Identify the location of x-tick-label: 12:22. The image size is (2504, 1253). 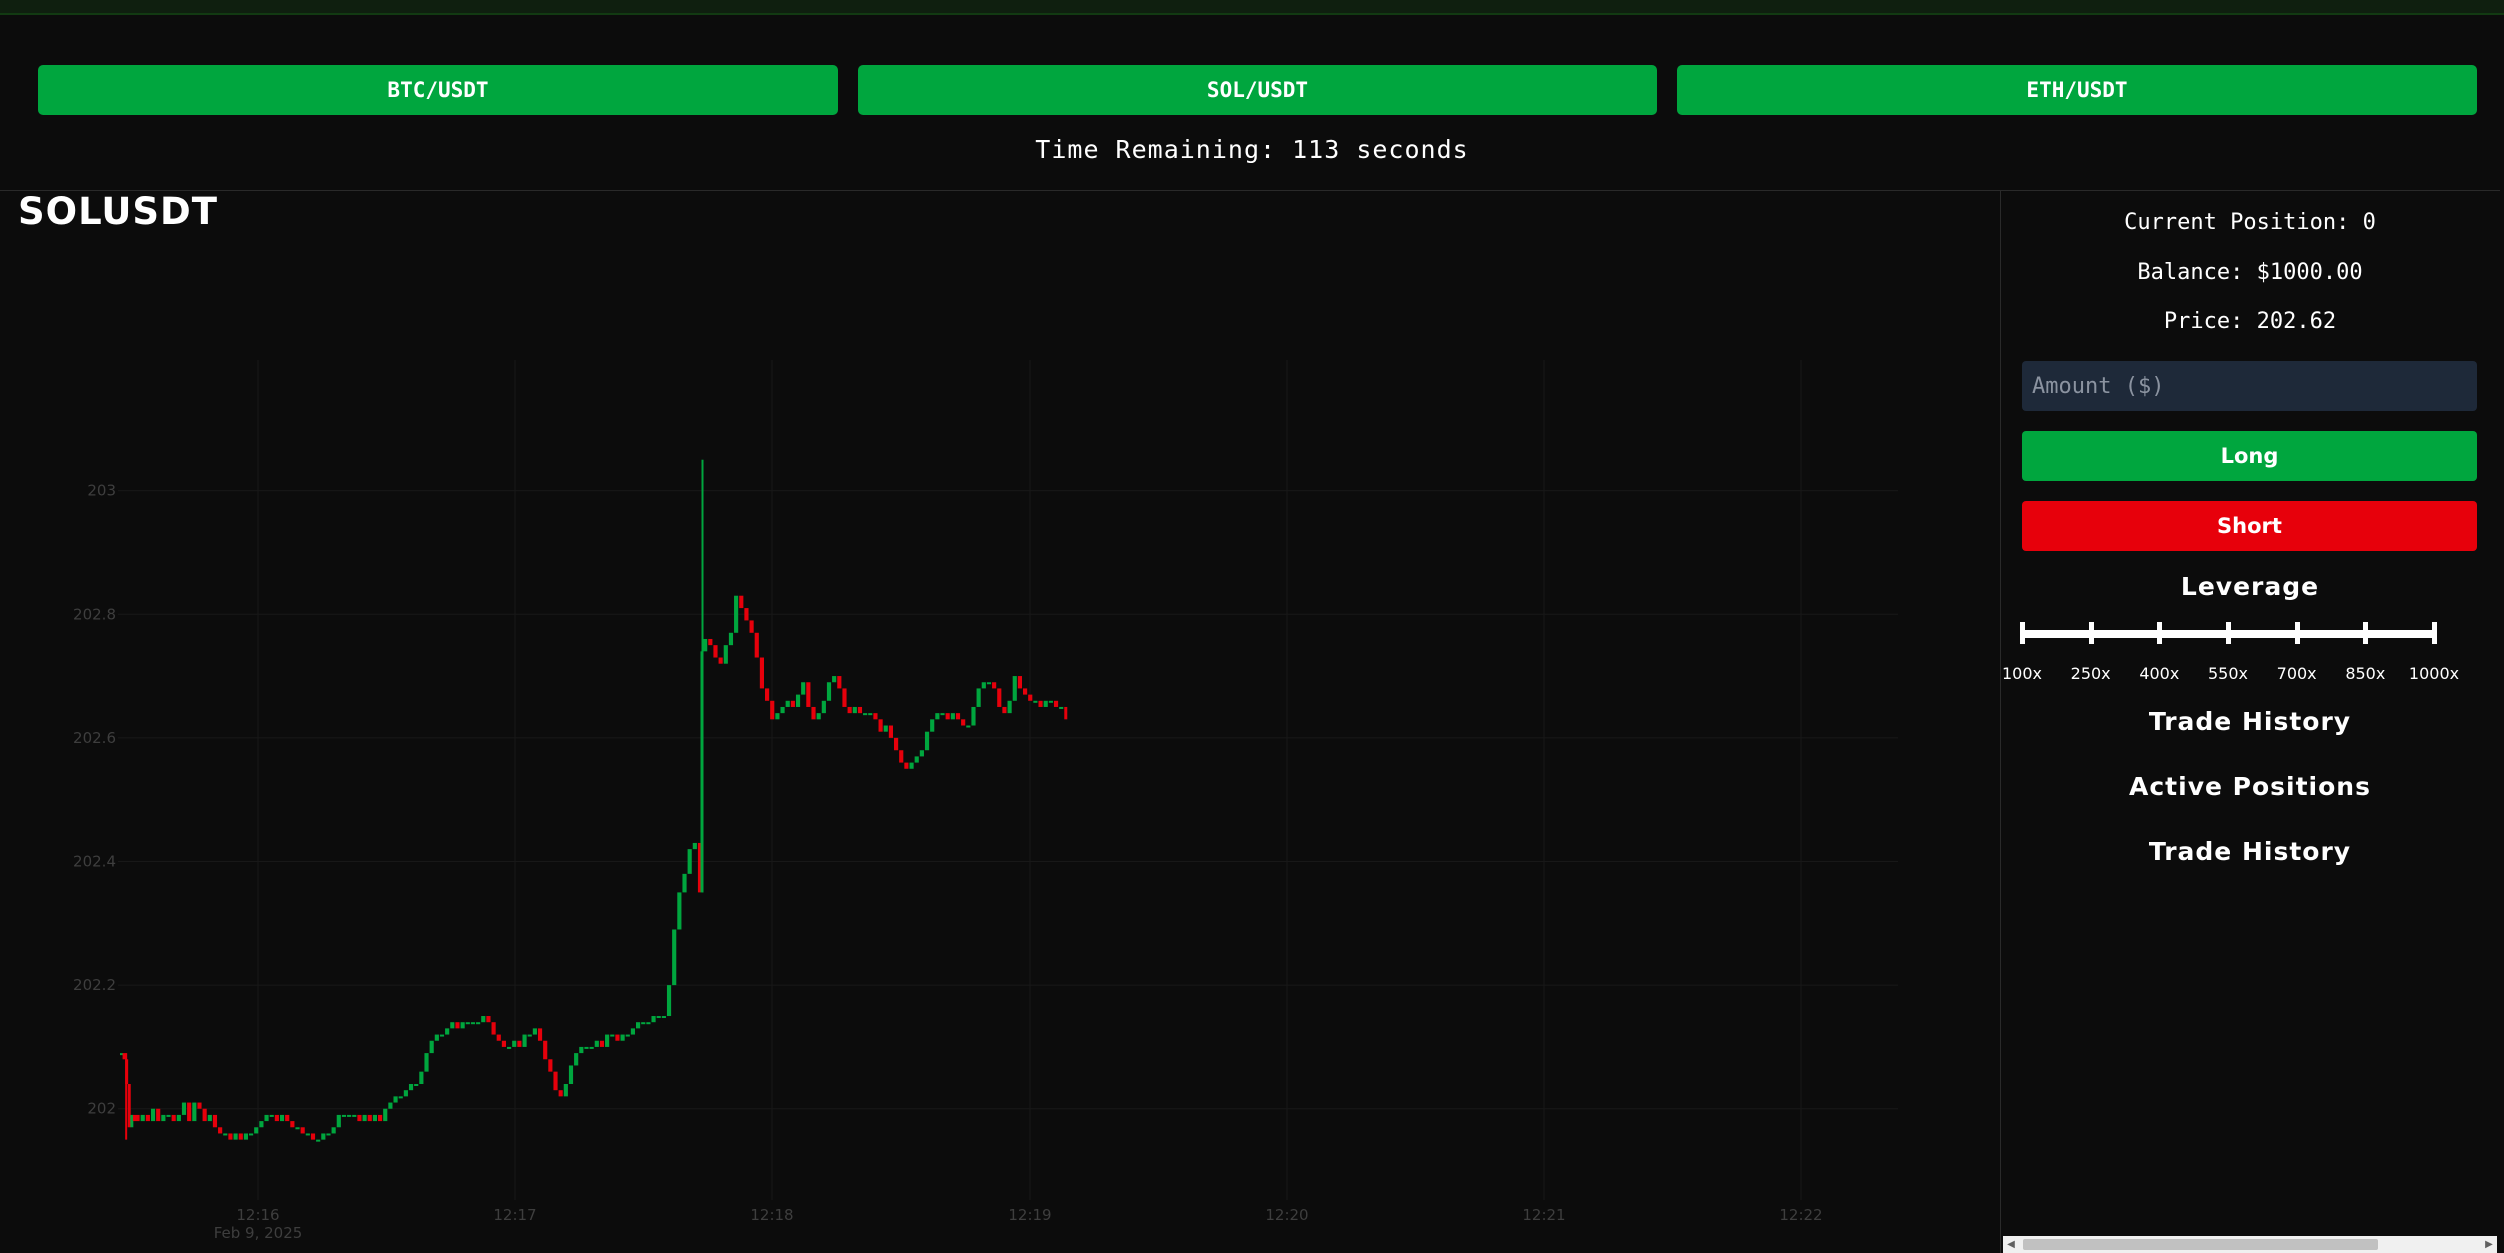
(1800, 1215).